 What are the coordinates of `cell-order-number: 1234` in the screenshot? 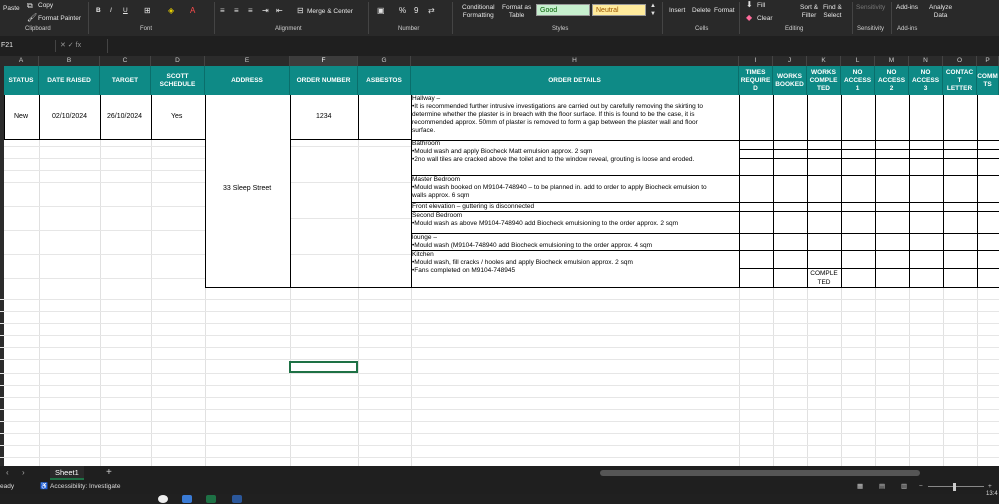 It's located at (324, 116).